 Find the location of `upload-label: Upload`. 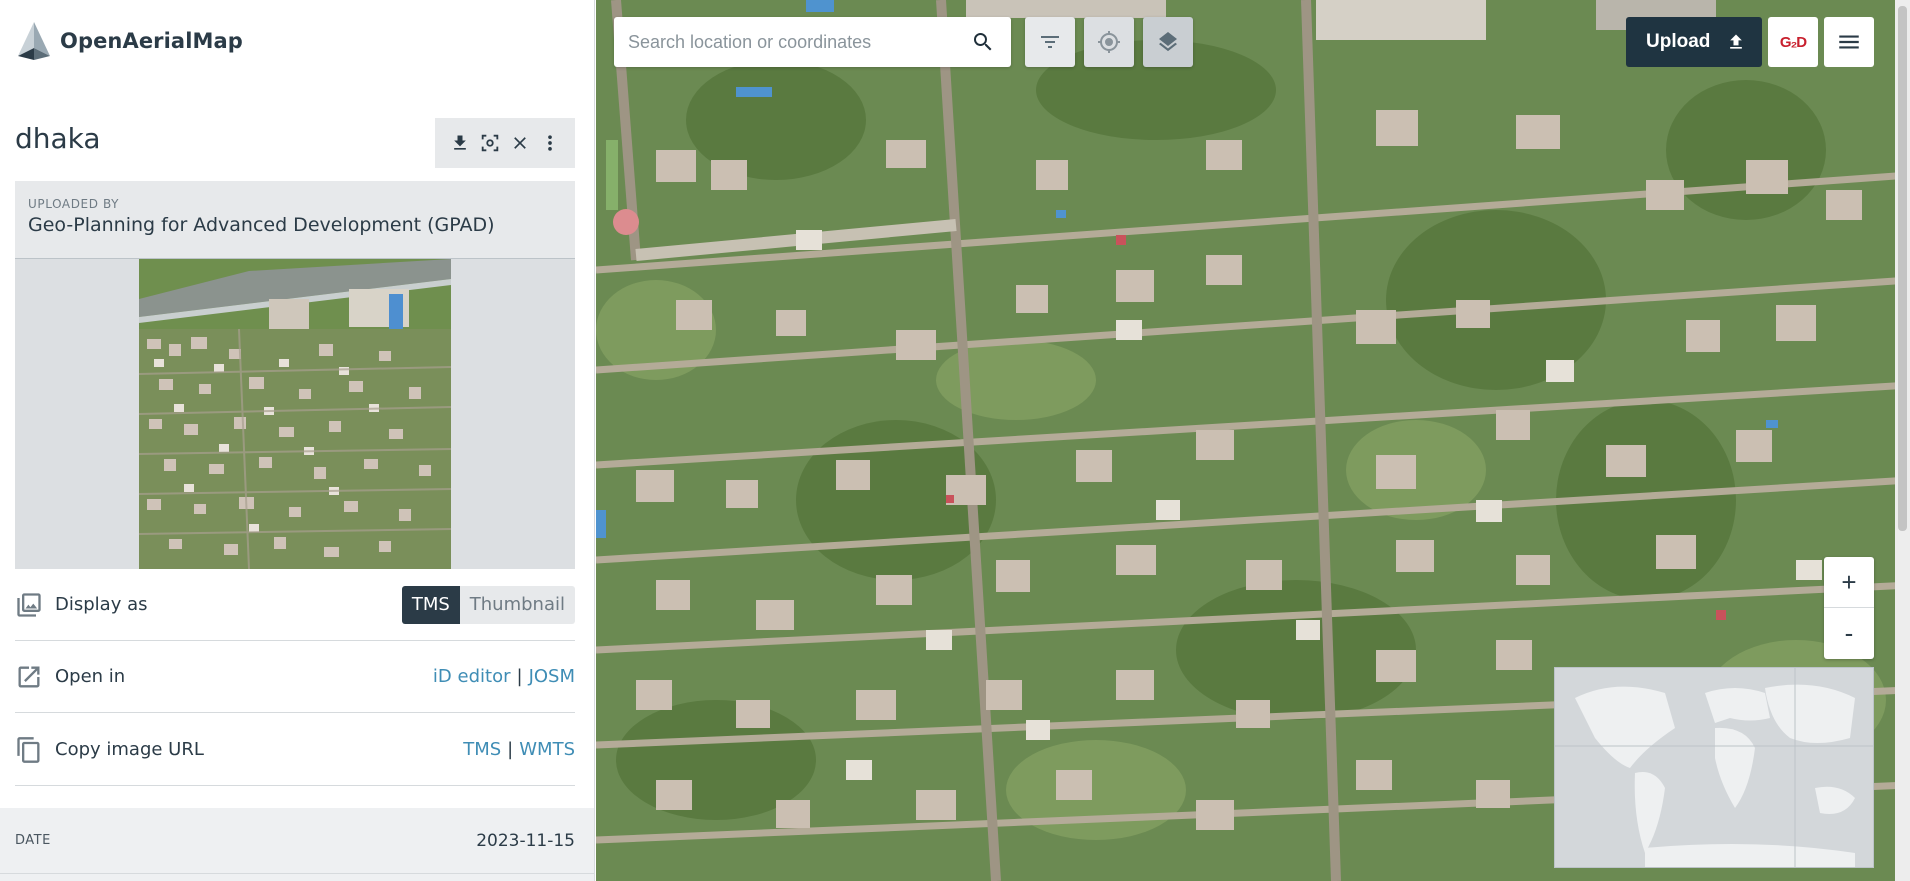

upload-label: Upload is located at coordinates (1678, 41).